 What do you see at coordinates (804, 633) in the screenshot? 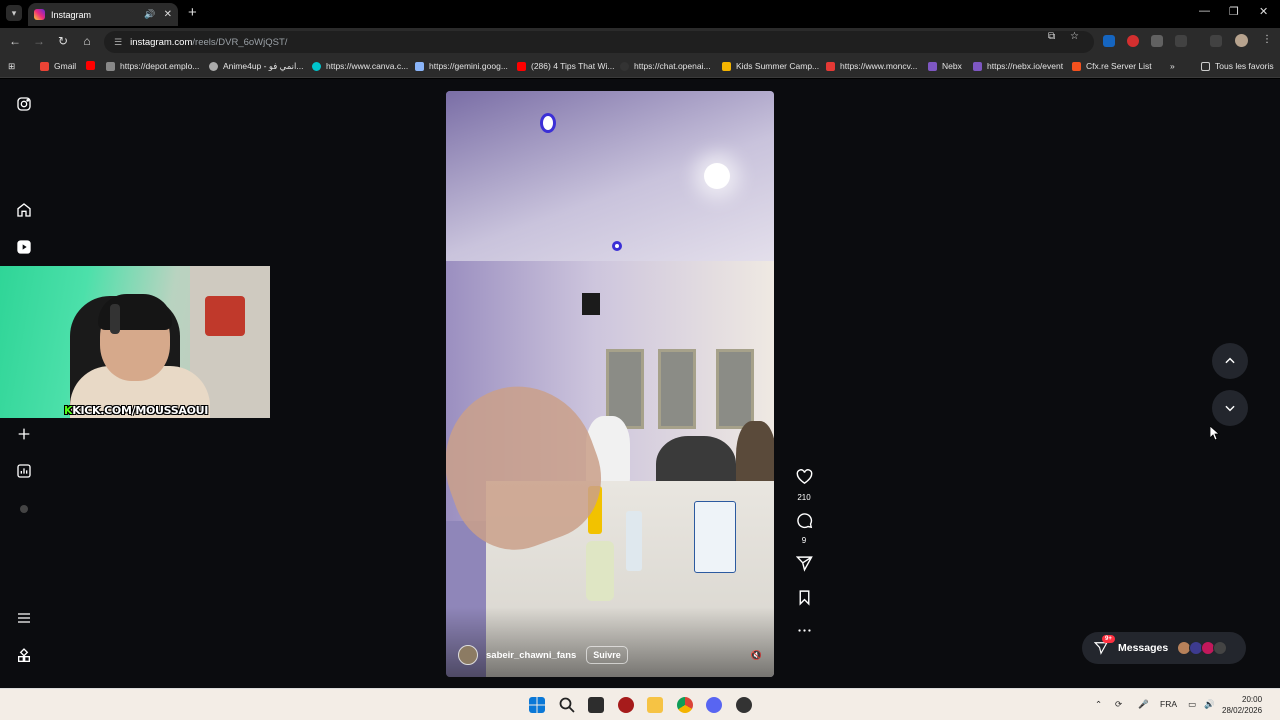
I see `more-options-button` at bounding box center [804, 633].